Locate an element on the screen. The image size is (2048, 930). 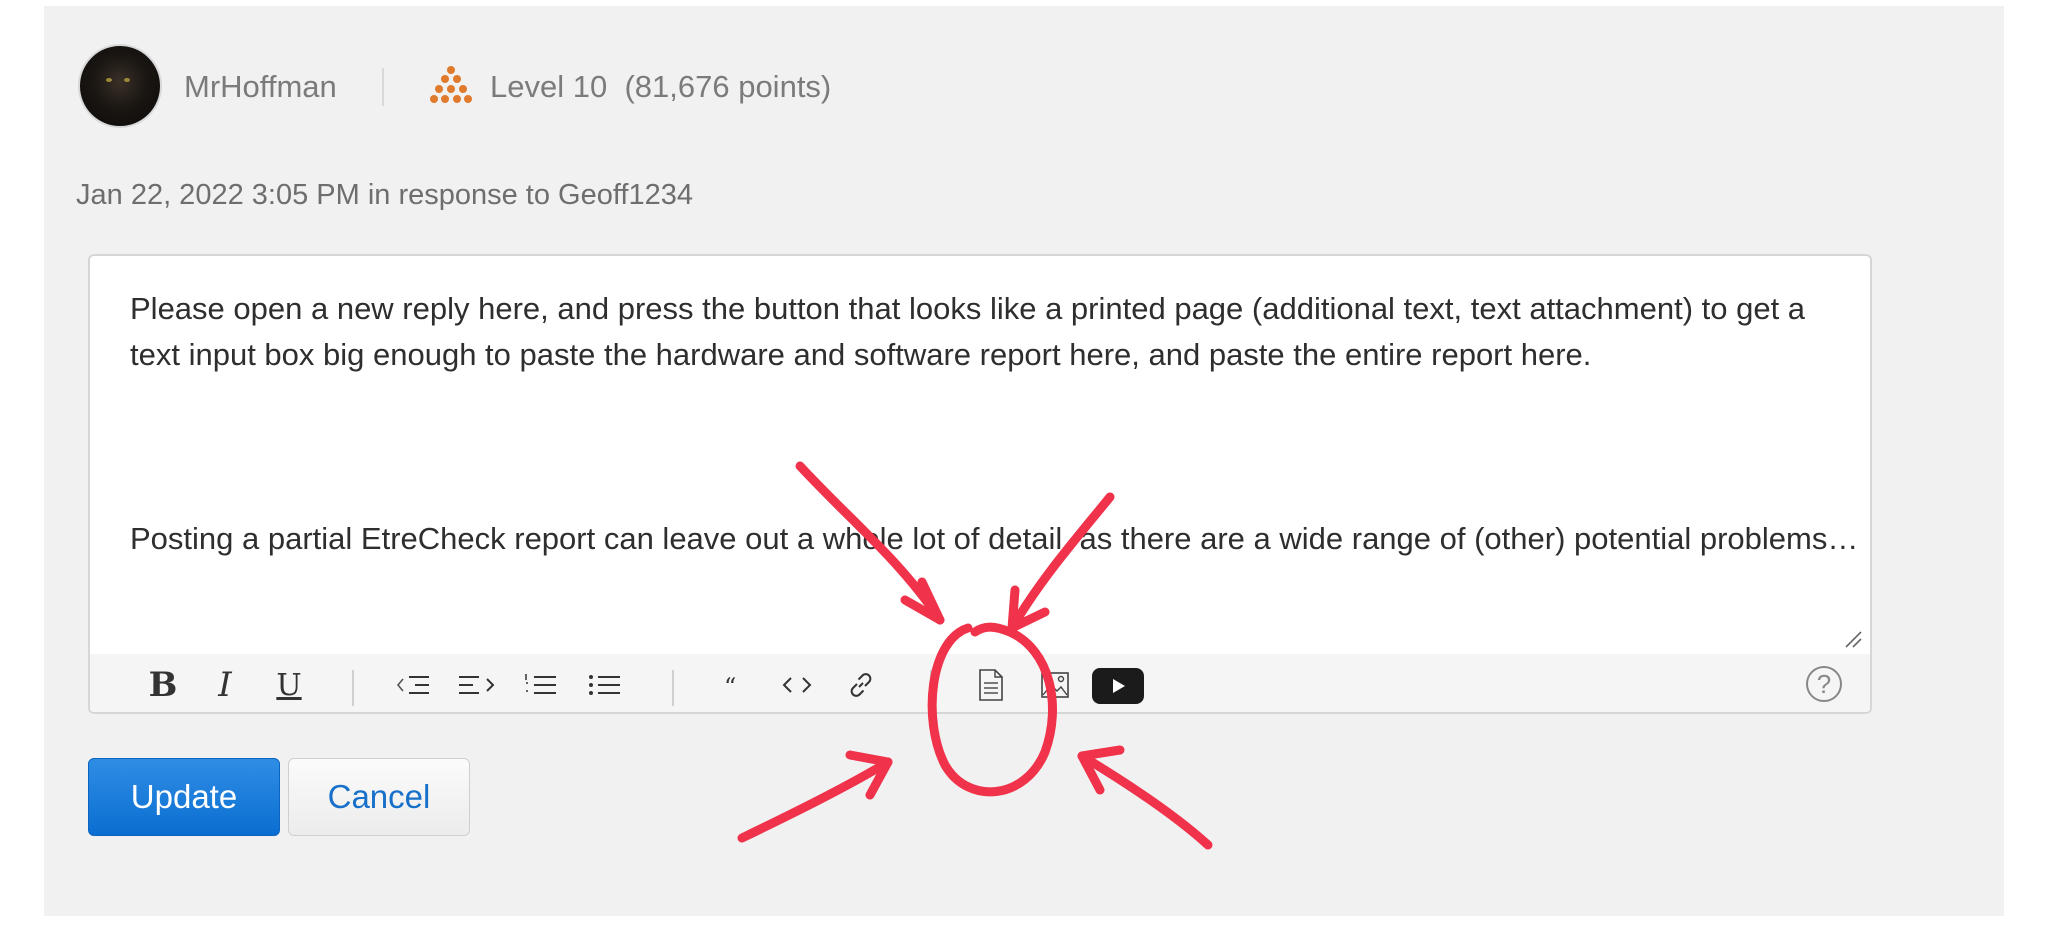
editor-toolbar: B I U “ ? is located at coordinates (980, 683).